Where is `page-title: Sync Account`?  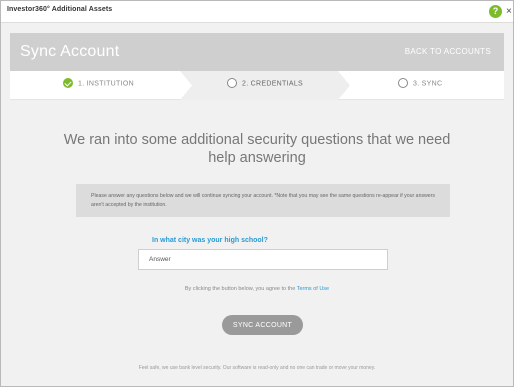
page-title: Sync Account is located at coordinates (70, 51).